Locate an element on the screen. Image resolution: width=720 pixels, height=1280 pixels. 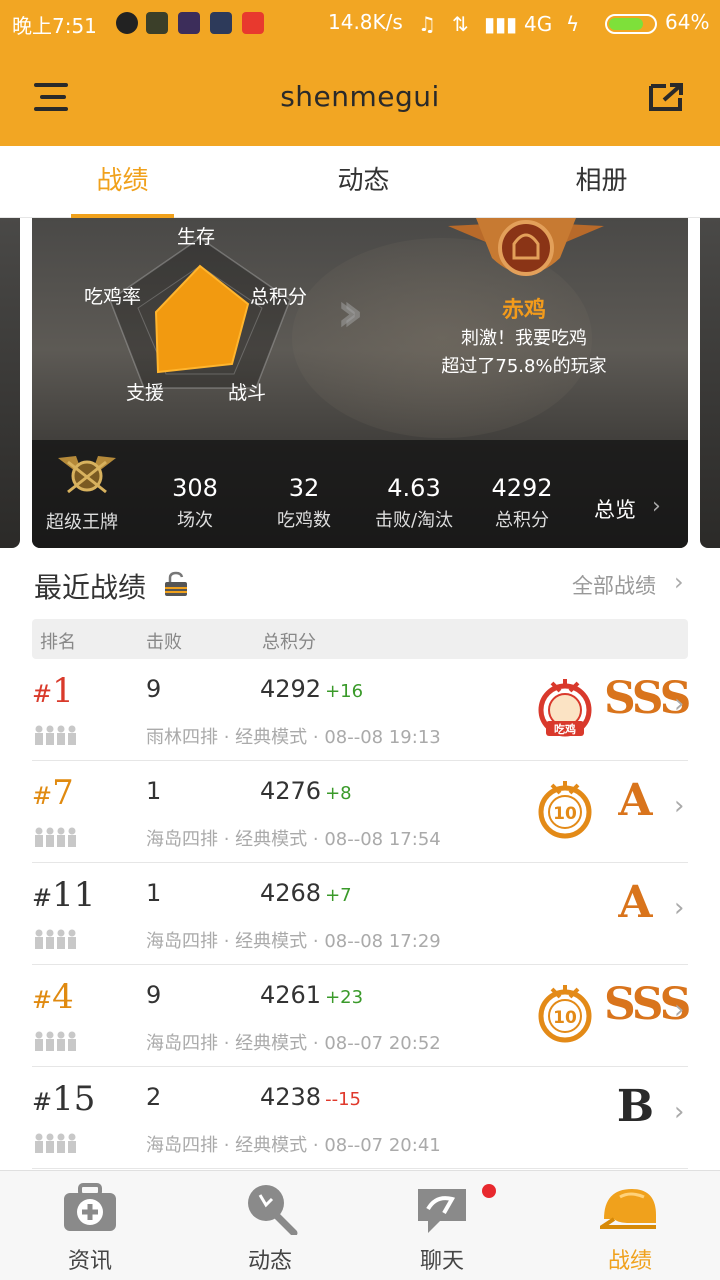
rank-emblem-icon is located at coordinates (526, 247).